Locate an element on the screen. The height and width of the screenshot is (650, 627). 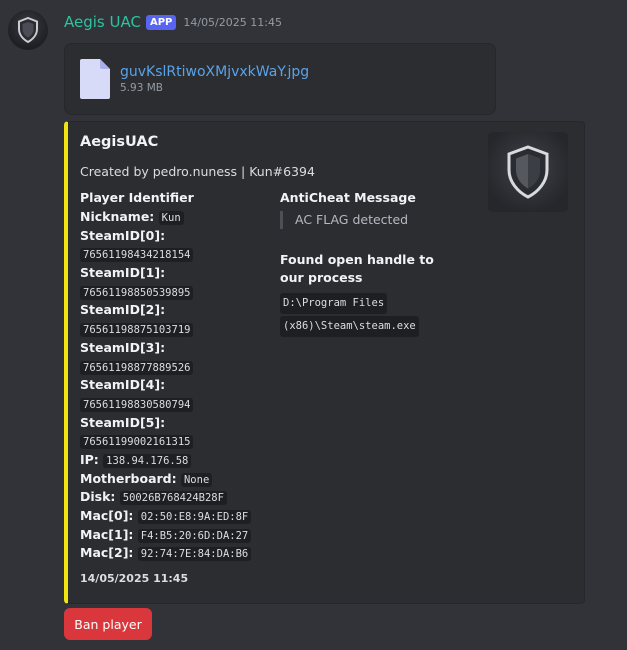
bot-avatar is located at coordinates (28, 30).